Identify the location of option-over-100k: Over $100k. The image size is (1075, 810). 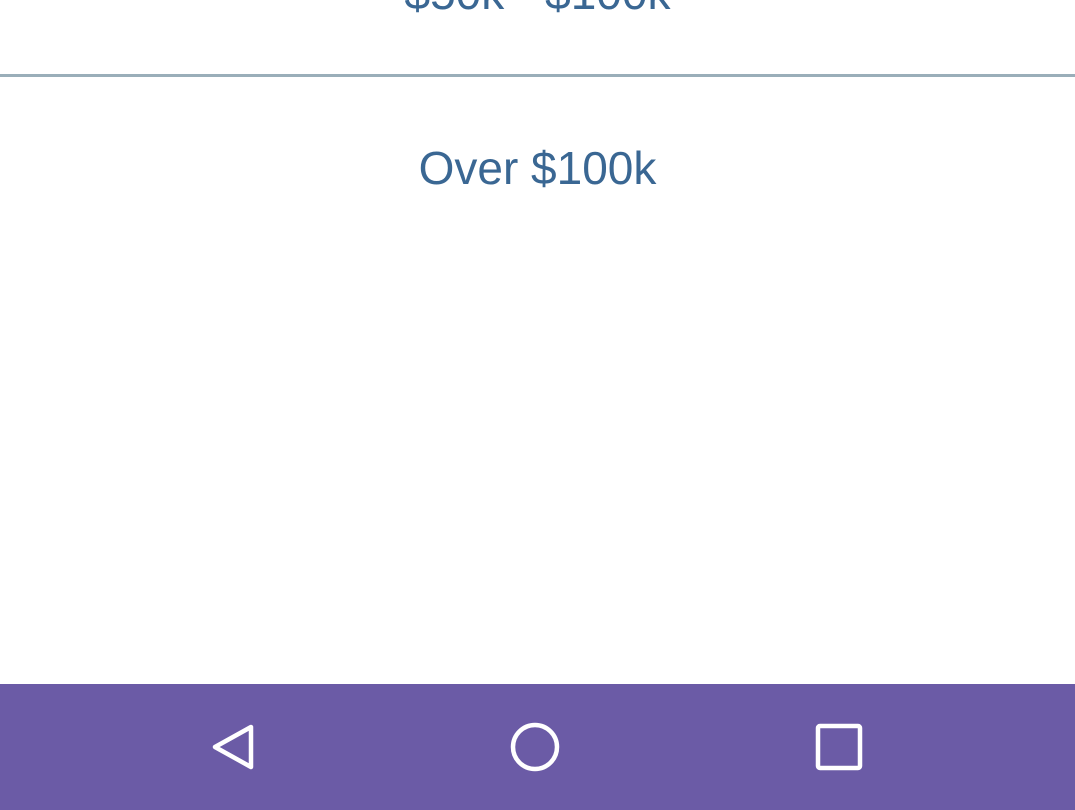
(537, 168).